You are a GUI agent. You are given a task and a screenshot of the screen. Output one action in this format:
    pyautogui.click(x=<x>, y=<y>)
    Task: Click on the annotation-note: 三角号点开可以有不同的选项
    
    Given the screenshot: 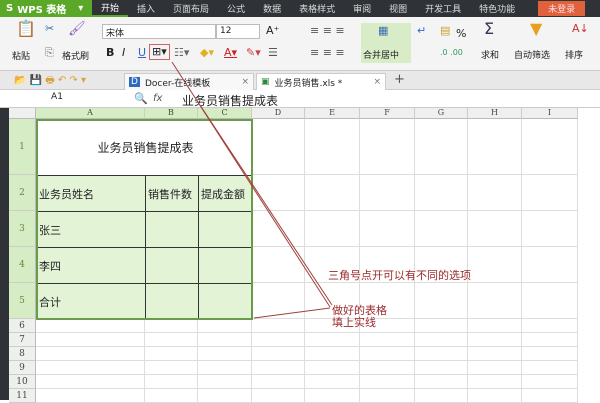 What is the action you would take?
    pyautogui.click(x=399, y=275)
    